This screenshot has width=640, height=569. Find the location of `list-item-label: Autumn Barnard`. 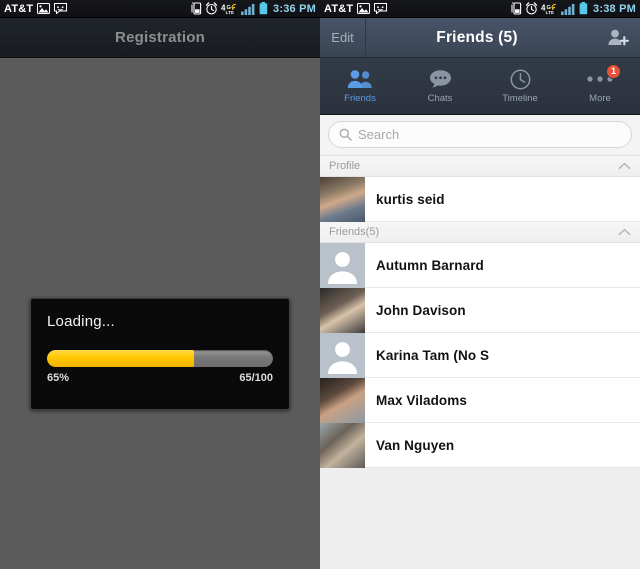

list-item-label: Autumn Barnard is located at coordinates (430, 265).